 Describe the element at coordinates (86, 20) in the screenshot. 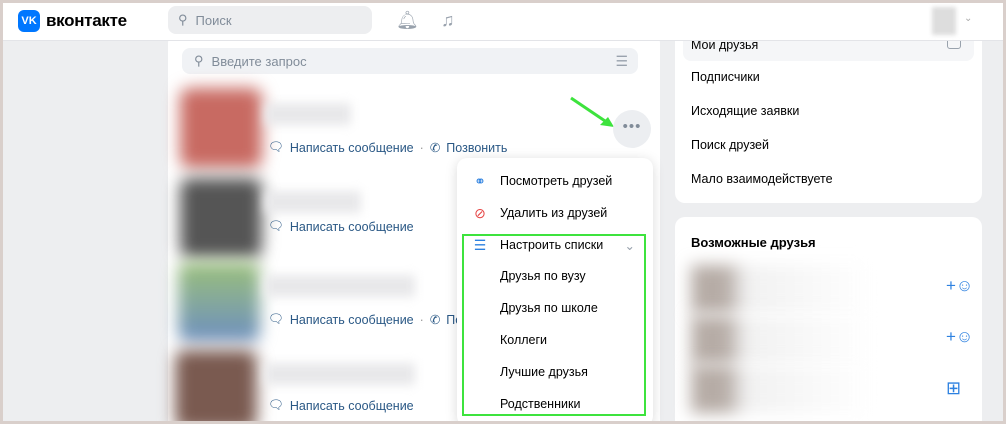

I see `brand-name: вконтакте` at that location.